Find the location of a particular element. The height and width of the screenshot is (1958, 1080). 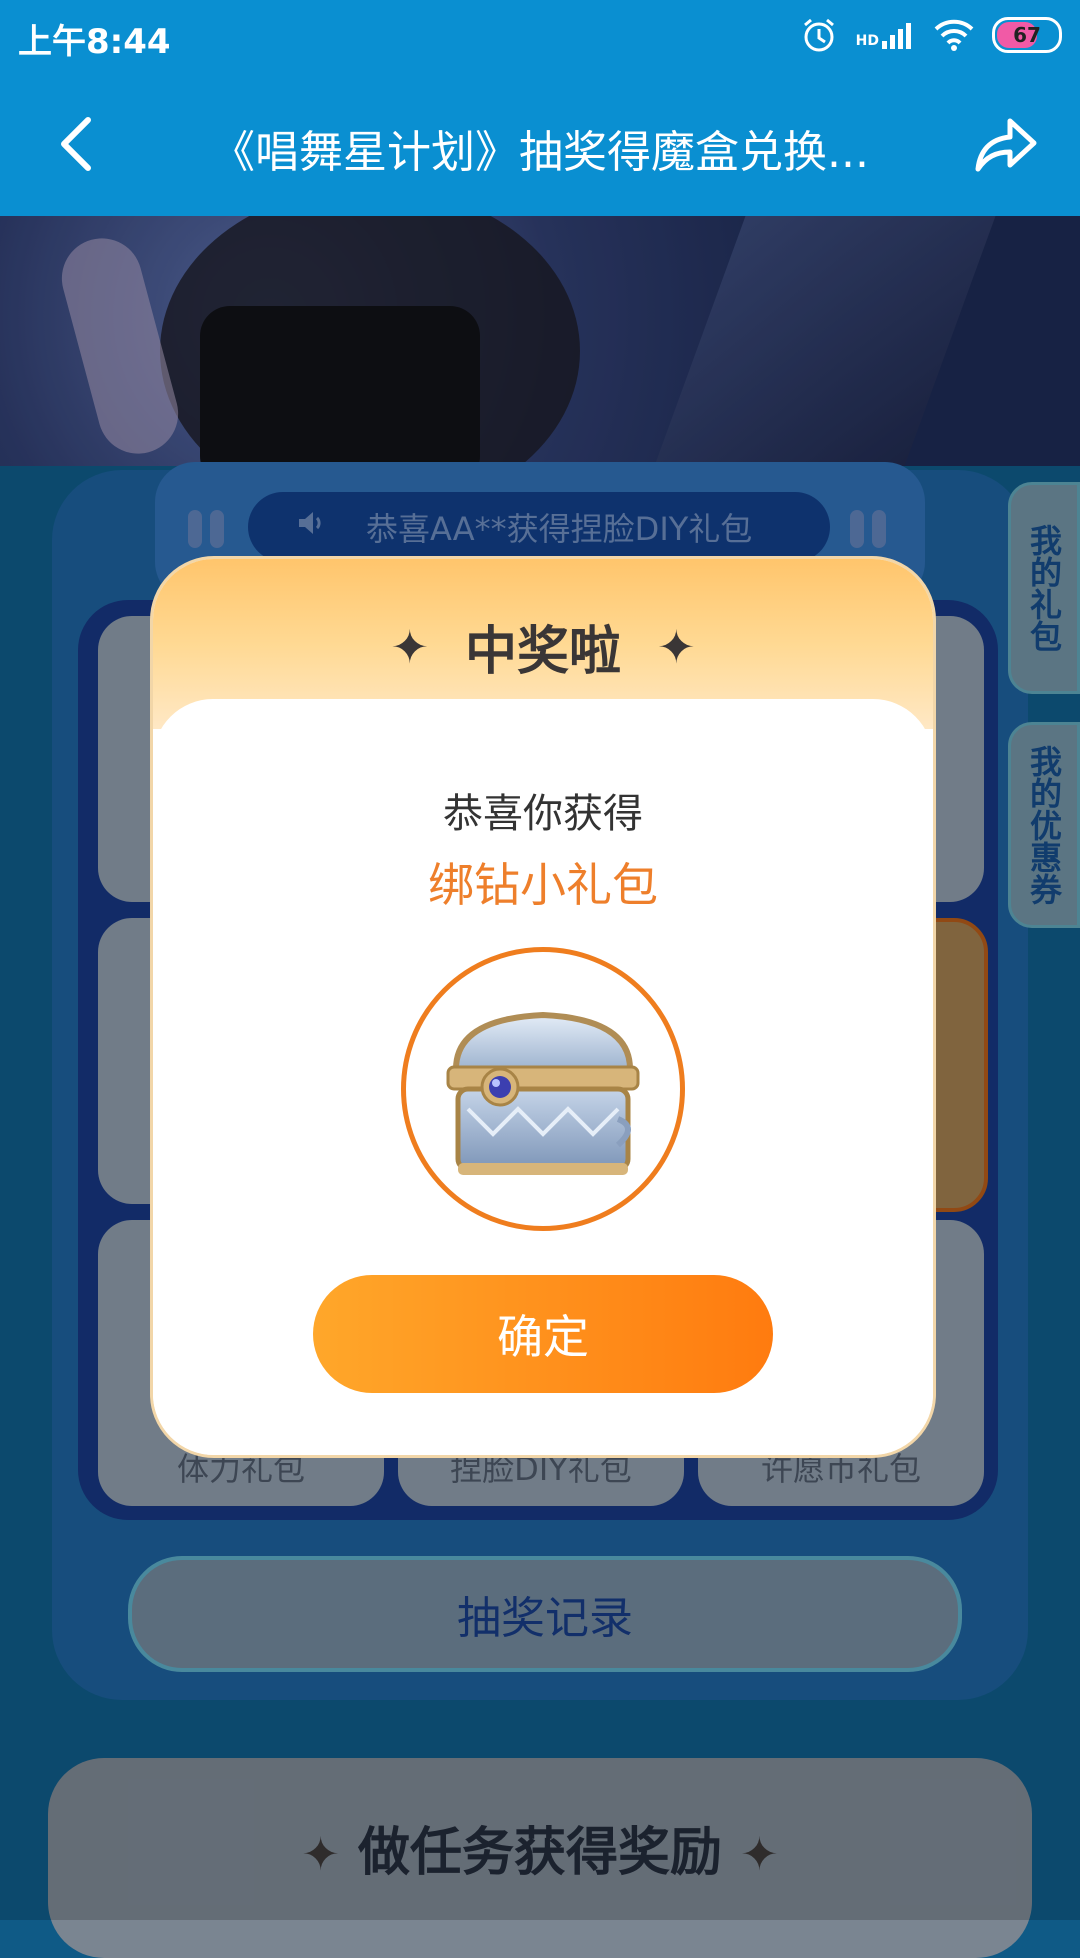

prize-image is located at coordinates (543, 1089).